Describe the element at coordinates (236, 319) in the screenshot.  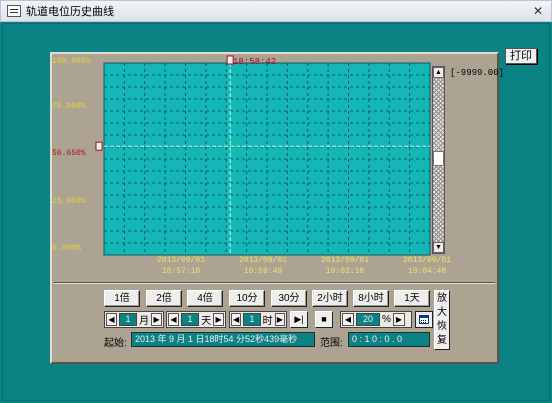
I see `hour-prev-button: ◀` at that location.